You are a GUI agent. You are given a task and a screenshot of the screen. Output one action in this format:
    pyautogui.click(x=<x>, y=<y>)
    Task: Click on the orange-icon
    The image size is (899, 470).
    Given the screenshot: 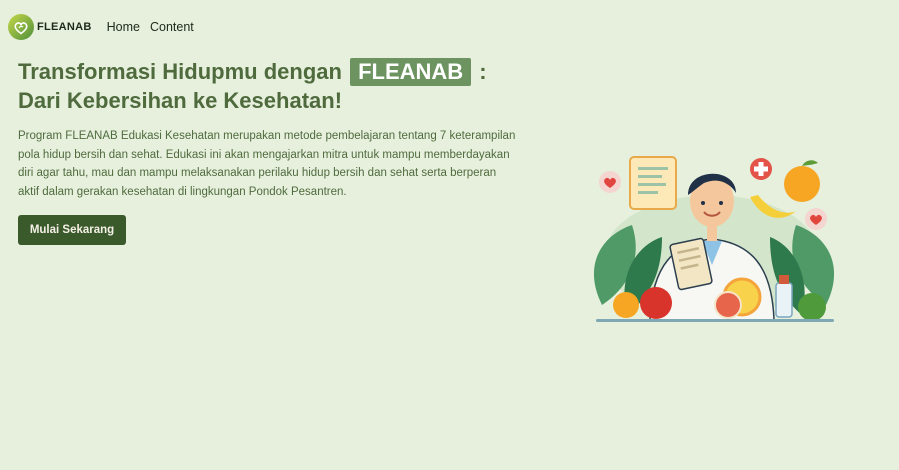 What is the action you would take?
    pyautogui.click(x=802, y=184)
    